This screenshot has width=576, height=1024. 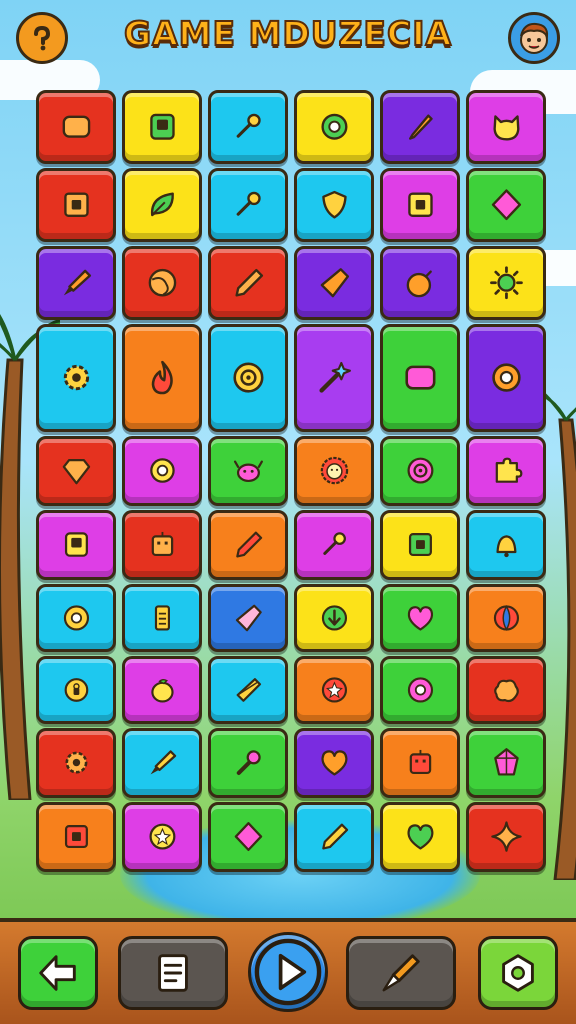 I want to click on game-tile-globe, so click(x=162, y=283).